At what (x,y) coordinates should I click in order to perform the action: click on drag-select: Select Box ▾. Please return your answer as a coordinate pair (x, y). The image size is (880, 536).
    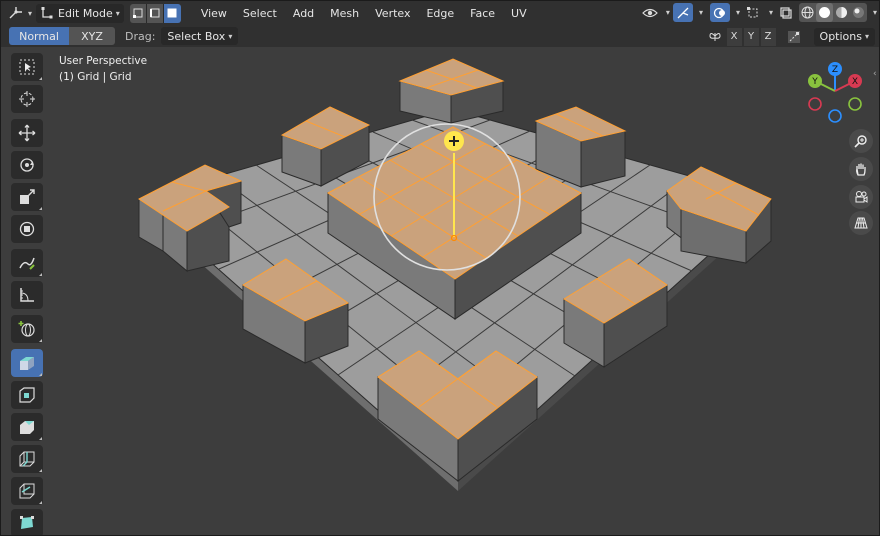
    Looking at the image, I should click on (200, 36).